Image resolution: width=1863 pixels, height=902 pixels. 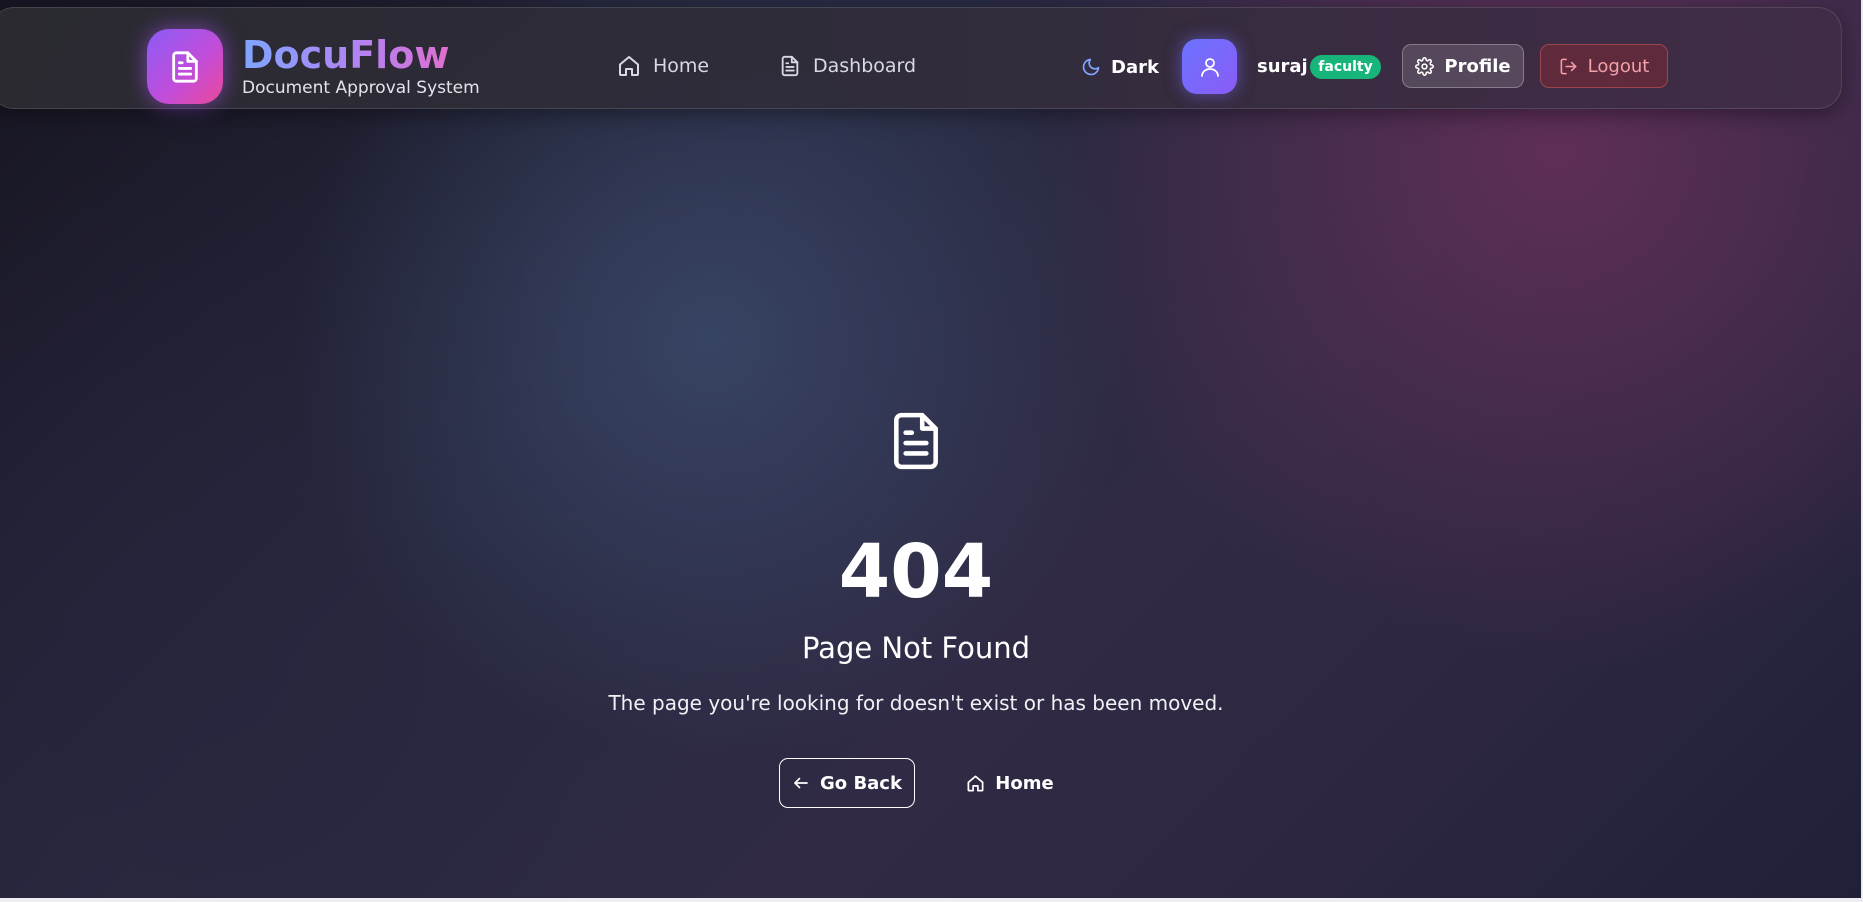 What do you see at coordinates (931, 900) in the screenshot?
I see `bottom-edge` at bounding box center [931, 900].